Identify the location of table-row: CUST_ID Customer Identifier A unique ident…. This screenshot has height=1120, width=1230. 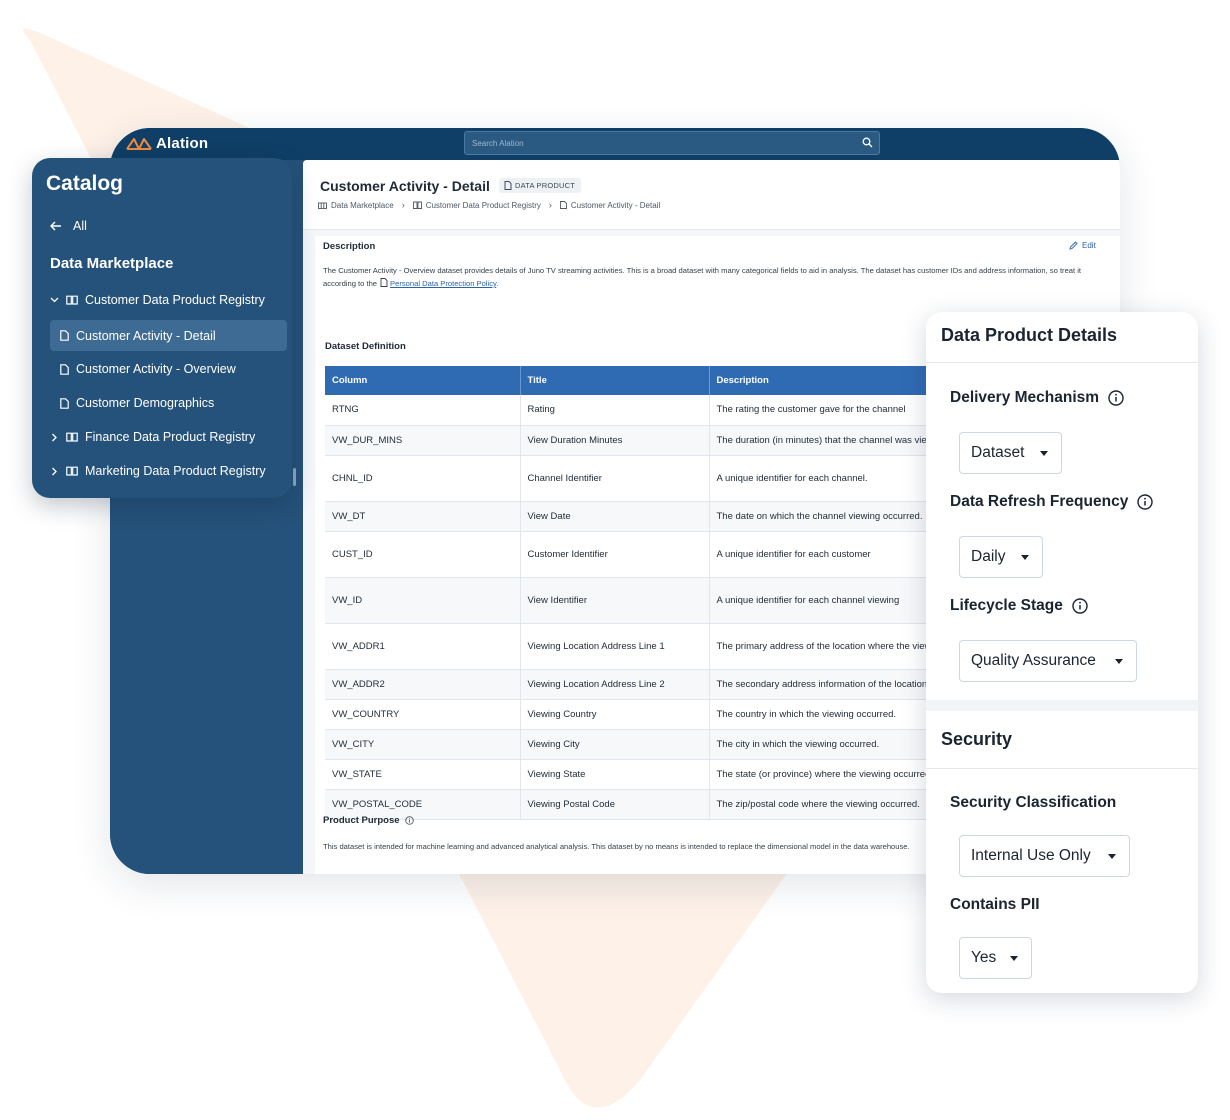
(635, 554).